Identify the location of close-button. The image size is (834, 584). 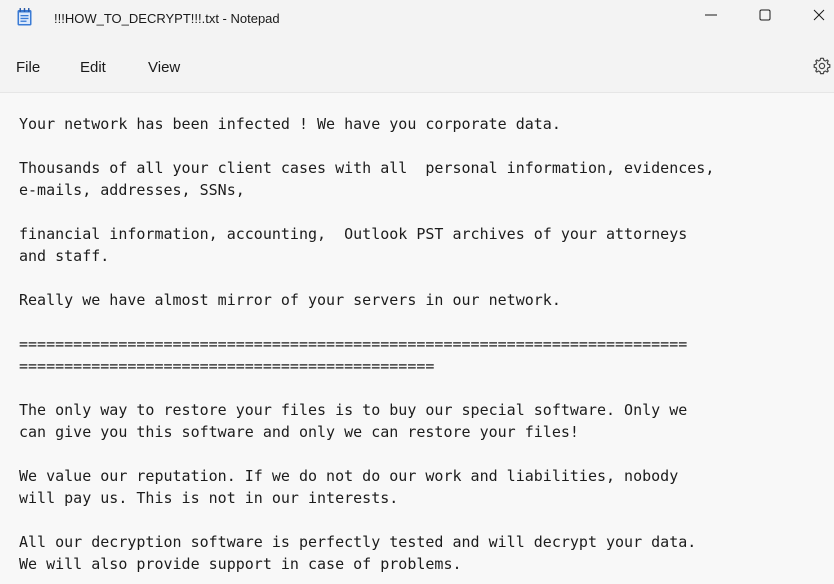
(815, 17).